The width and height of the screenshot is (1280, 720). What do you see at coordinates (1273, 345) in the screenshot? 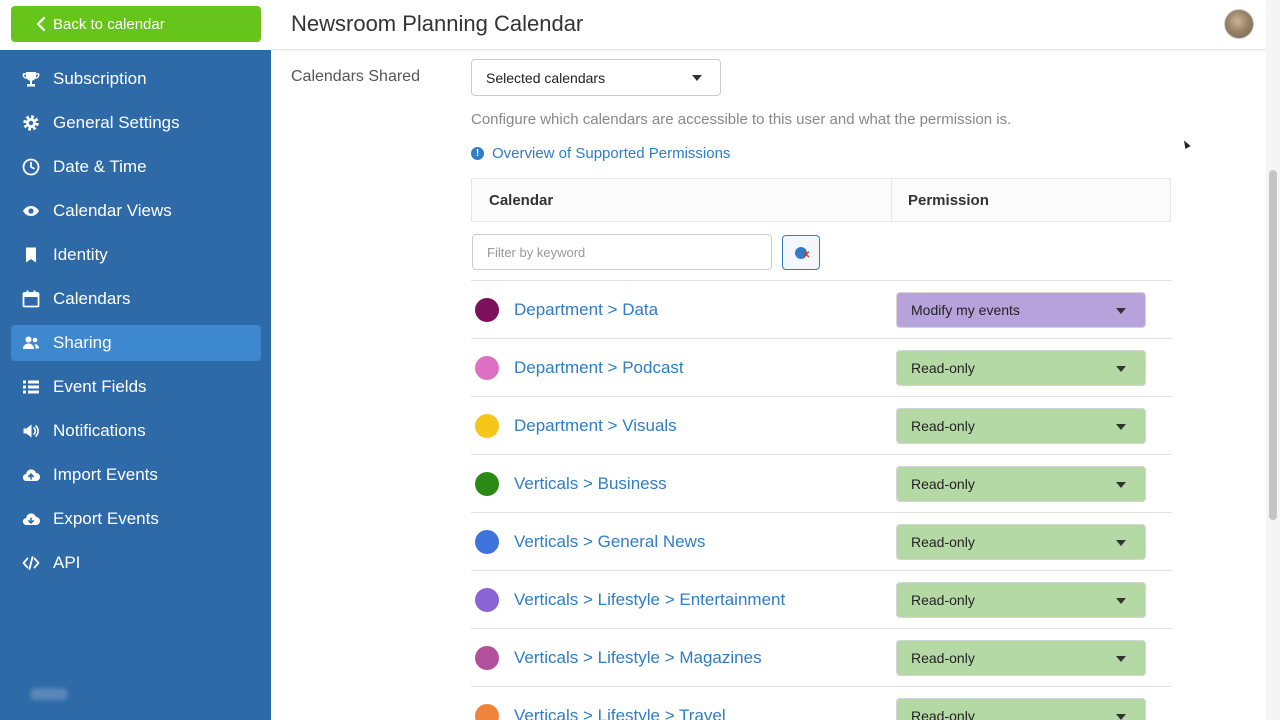
I see `scrollbar-thumb` at bounding box center [1273, 345].